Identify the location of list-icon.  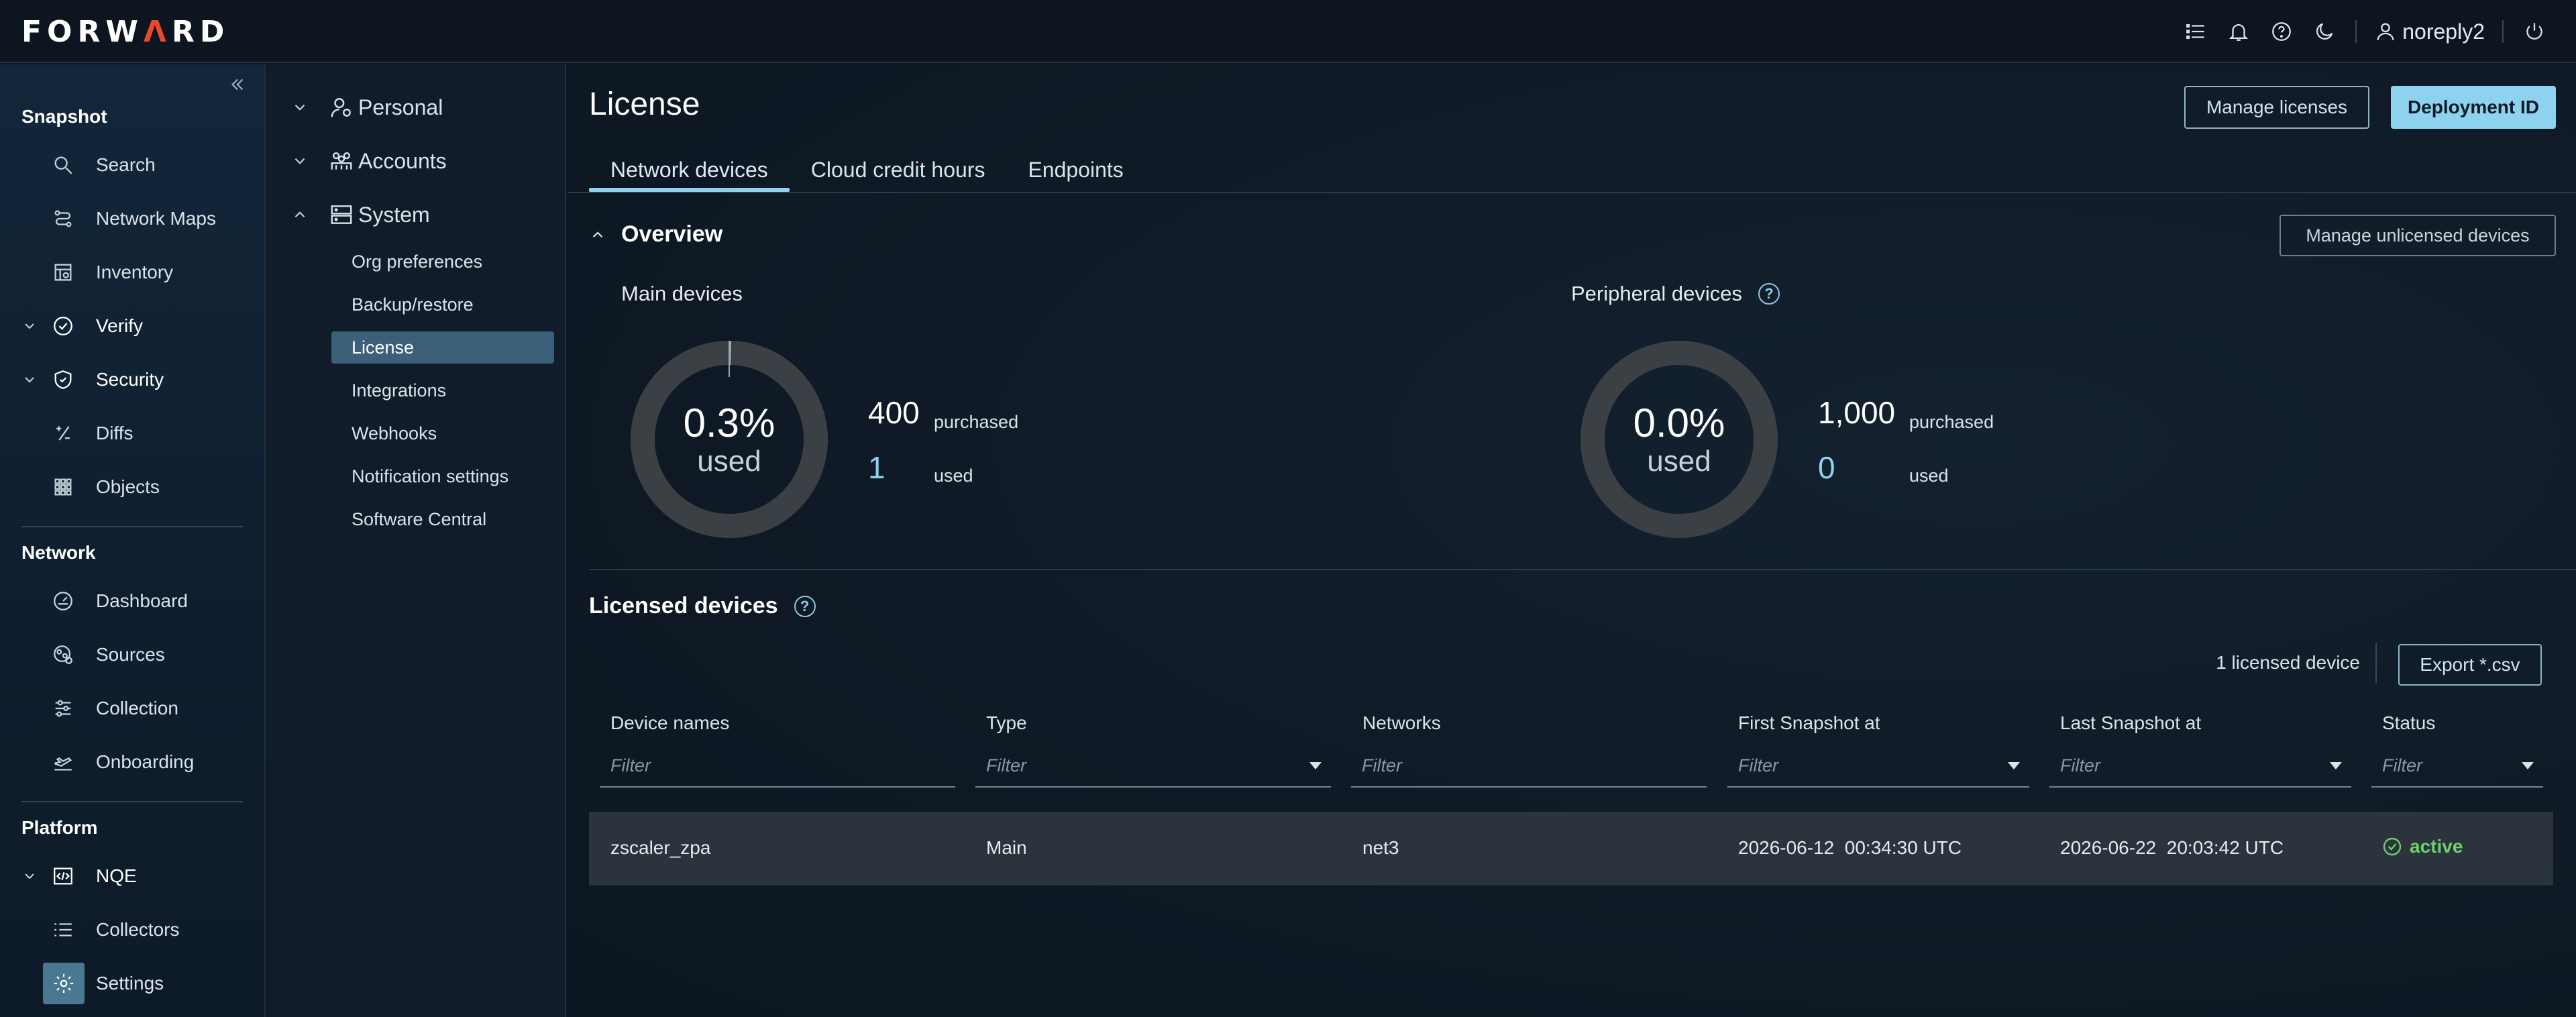
(63, 929).